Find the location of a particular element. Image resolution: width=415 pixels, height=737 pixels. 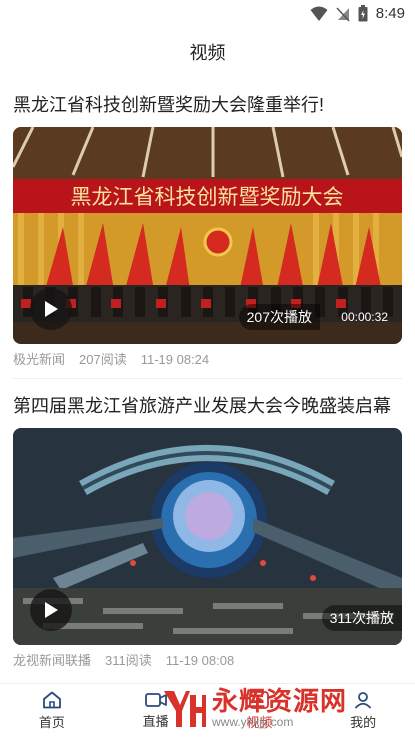

no-signal-icon is located at coordinates (343, 14).